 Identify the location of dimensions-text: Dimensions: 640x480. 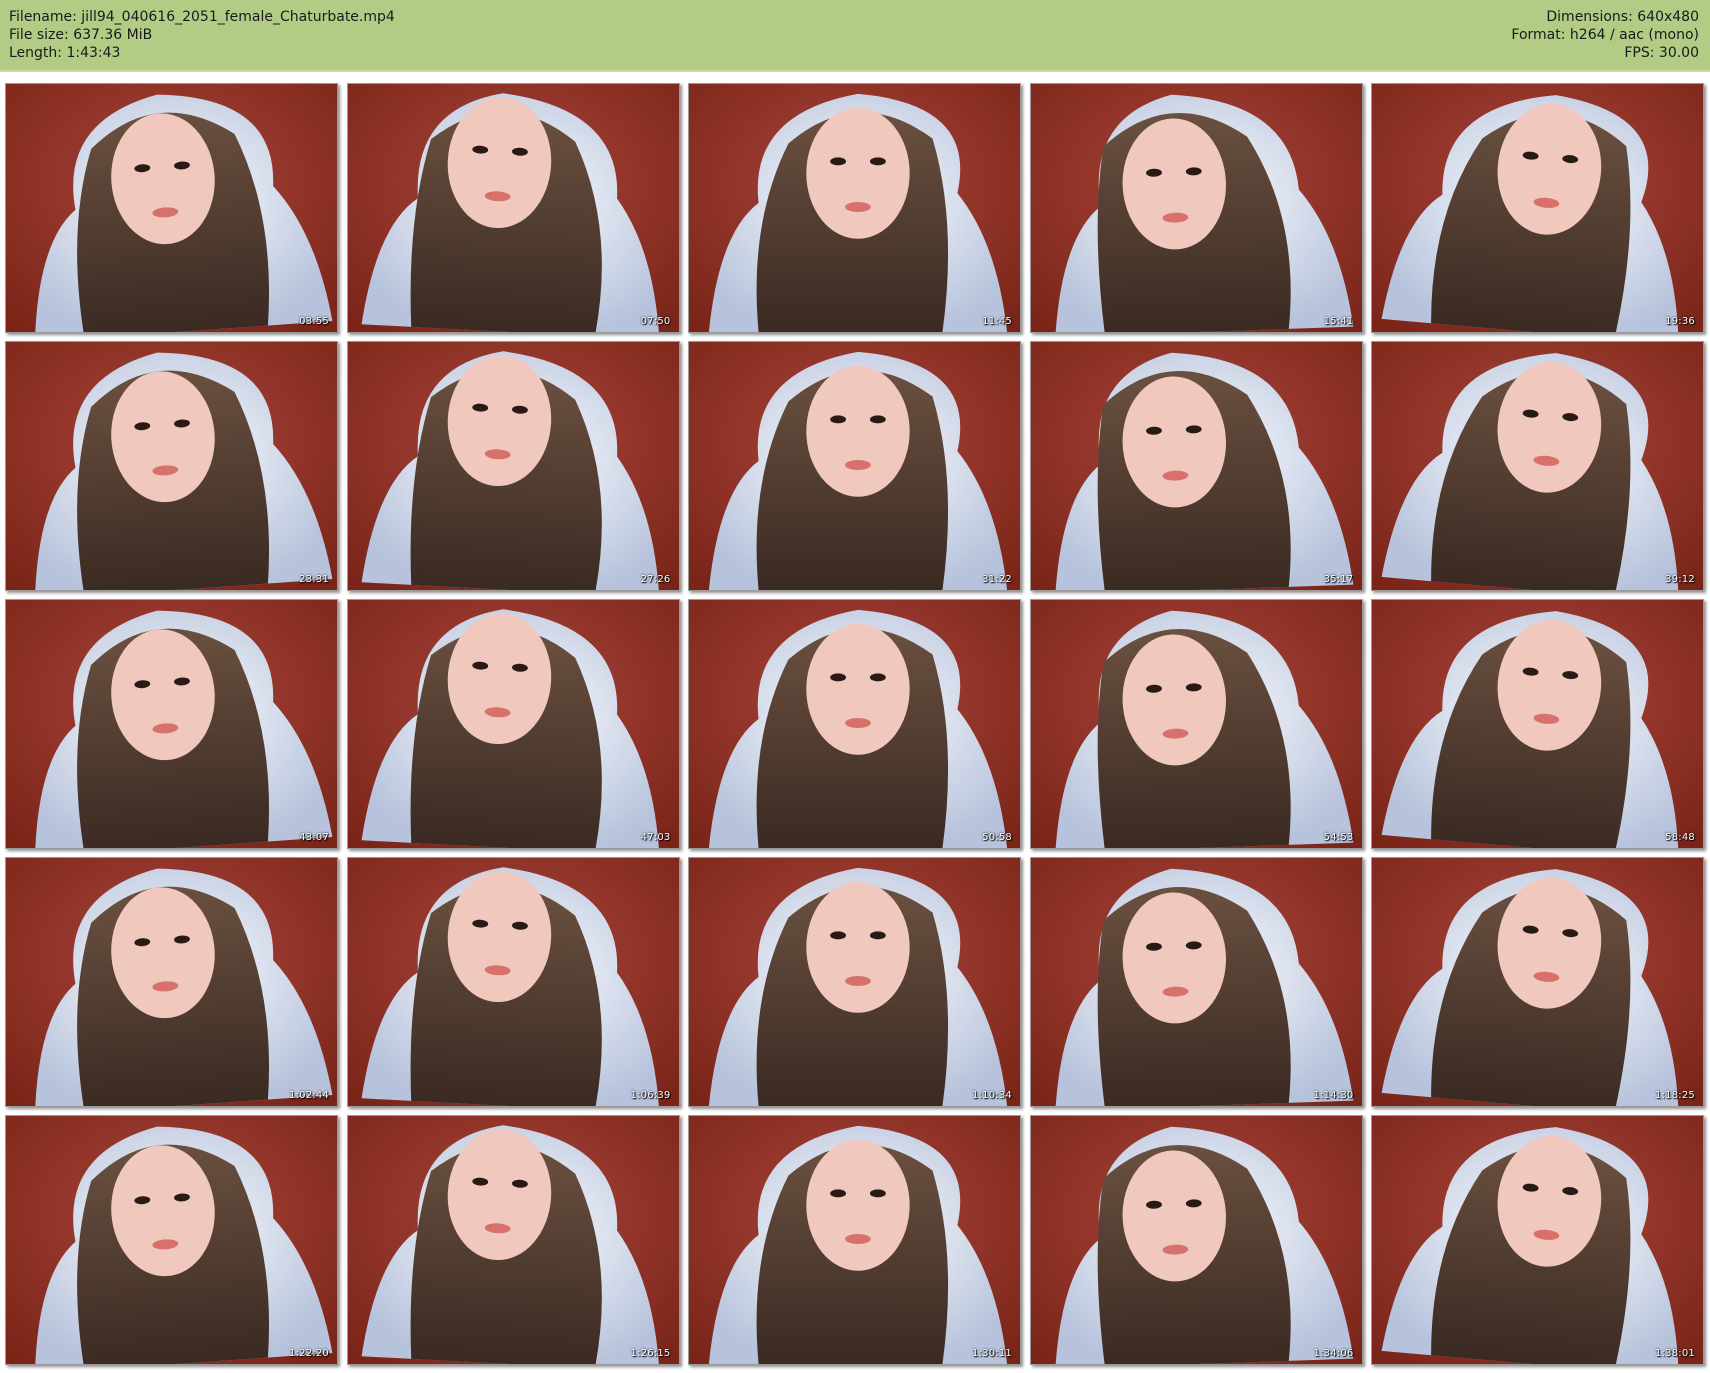
(1622, 17).